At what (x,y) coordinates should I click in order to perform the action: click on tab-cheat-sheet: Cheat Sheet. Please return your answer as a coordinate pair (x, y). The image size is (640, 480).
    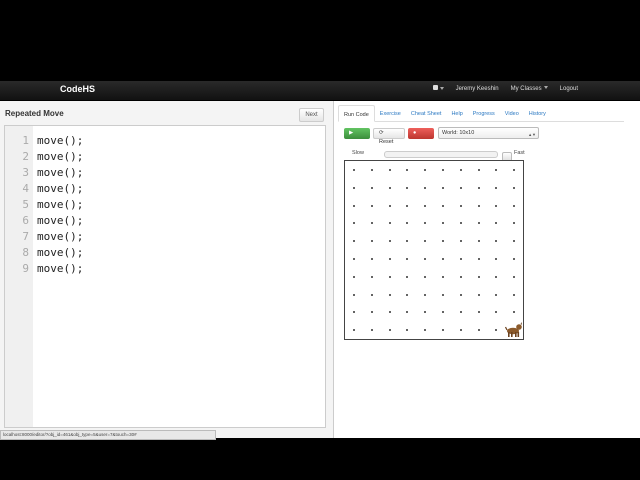
    Looking at the image, I should click on (426, 113).